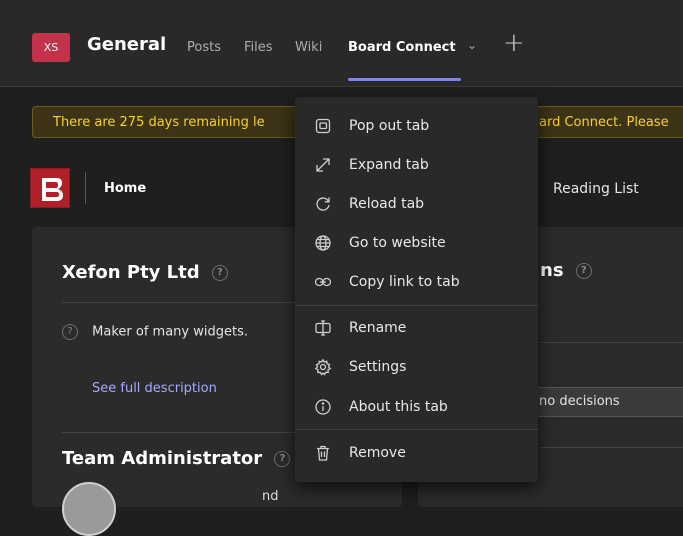 Image resolution: width=683 pixels, height=536 pixels. I want to click on menu-item-go-to-website: Go to website, so click(416, 243).